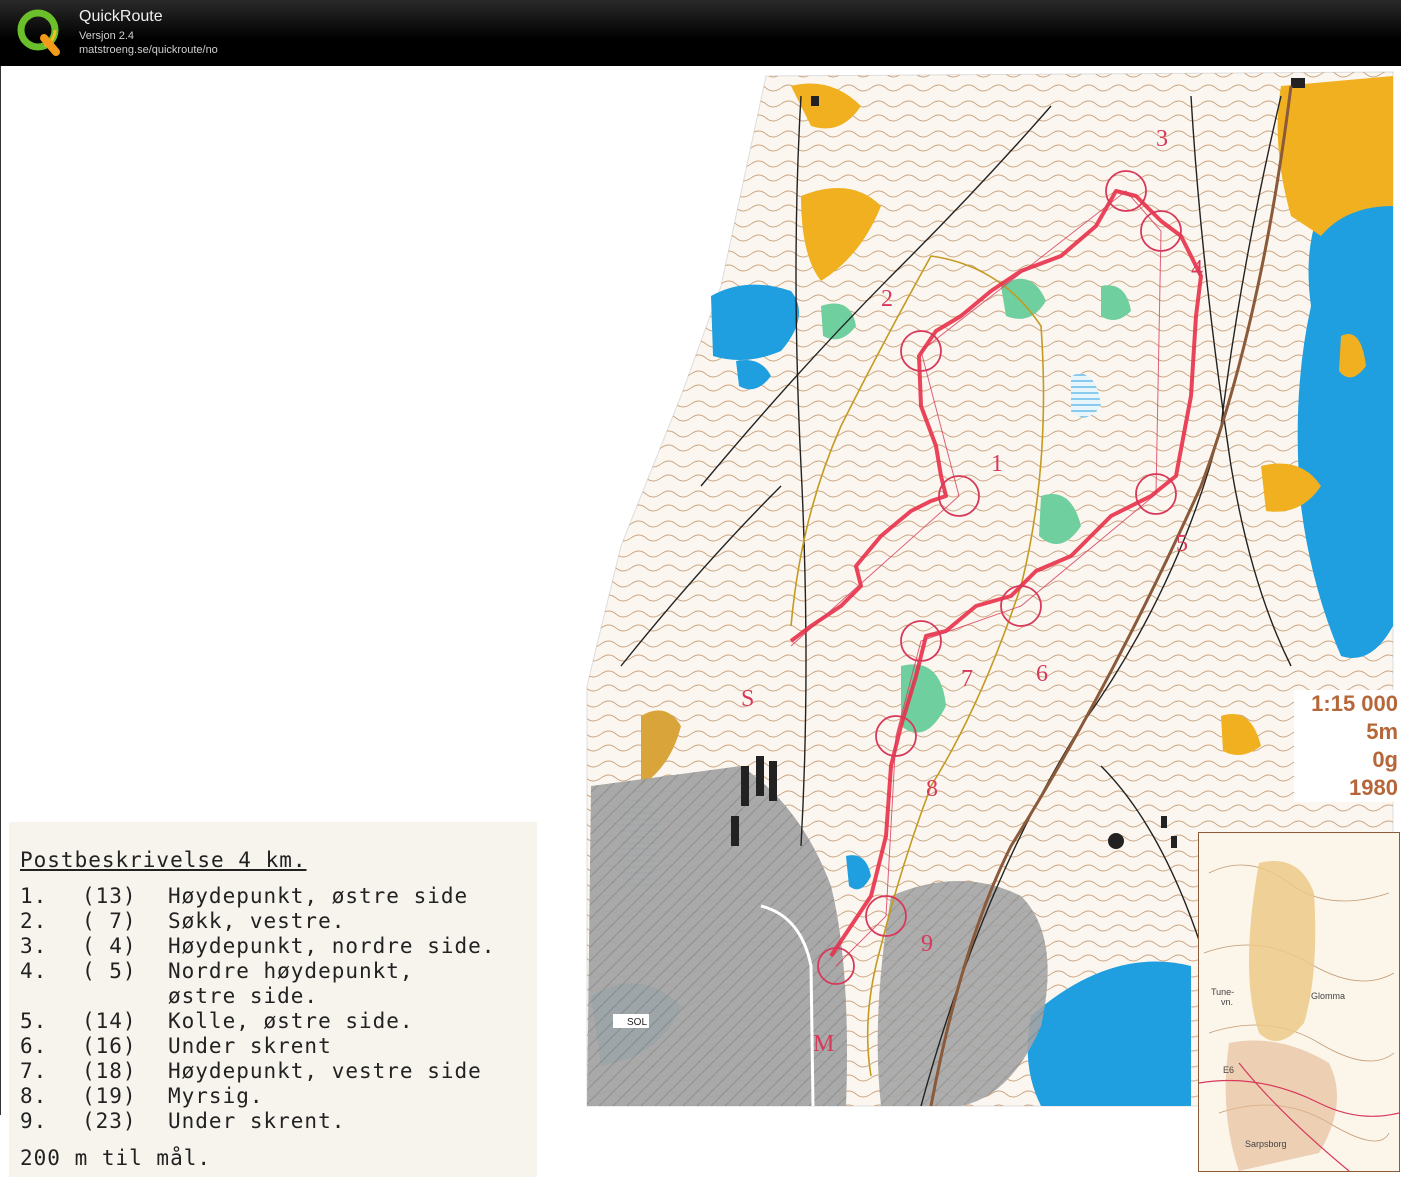 This screenshot has width=1401, height=1177. I want to click on description-row: 4.( 5) Nordre høydepunkt,, so click(217, 971).